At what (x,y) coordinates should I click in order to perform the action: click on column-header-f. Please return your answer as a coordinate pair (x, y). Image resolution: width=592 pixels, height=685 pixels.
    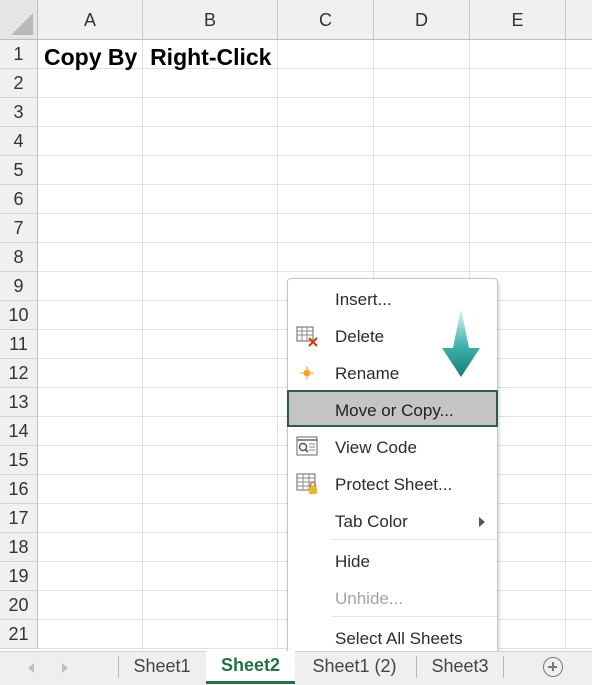
    Looking at the image, I should click on (579, 20).